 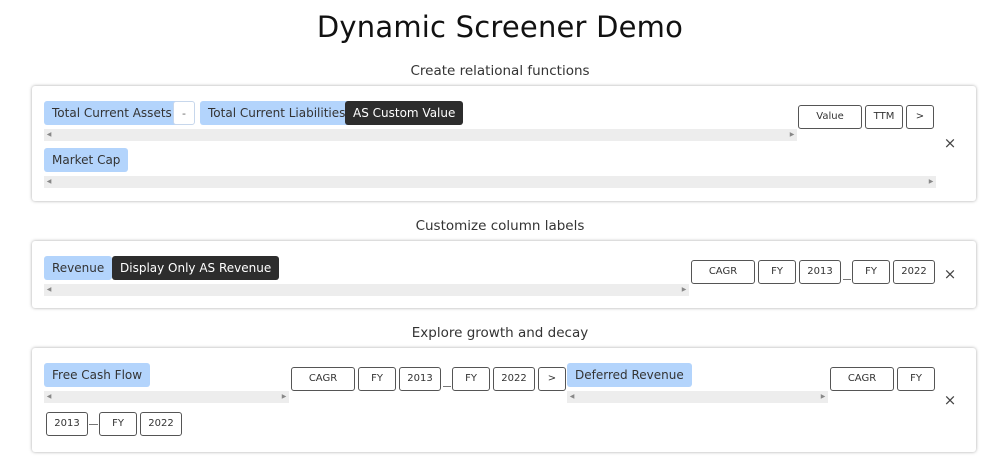 What do you see at coordinates (366, 290) in the screenshot?
I see `row-scrollbar: ◀ ▶` at bounding box center [366, 290].